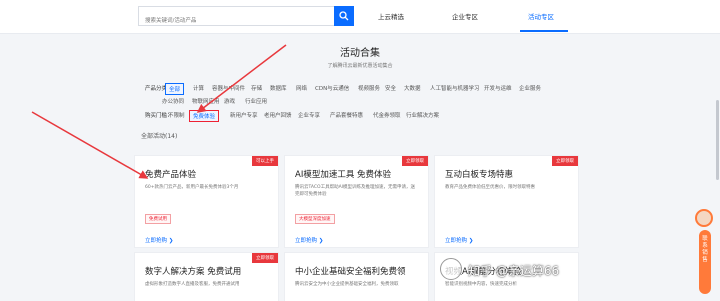 The height and width of the screenshot is (301, 720). Describe the element at coordinates (514, 271) in the screenshot. I see `watermark-text: 知乎 @亲运算66` at that location.